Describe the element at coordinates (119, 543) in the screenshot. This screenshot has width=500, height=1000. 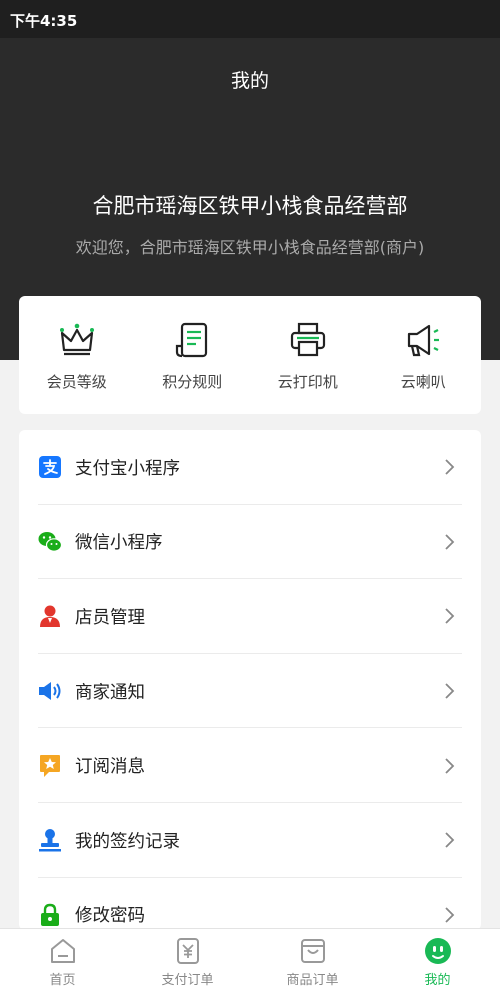
I see `menu-item-label: 微信小程序` at that location.